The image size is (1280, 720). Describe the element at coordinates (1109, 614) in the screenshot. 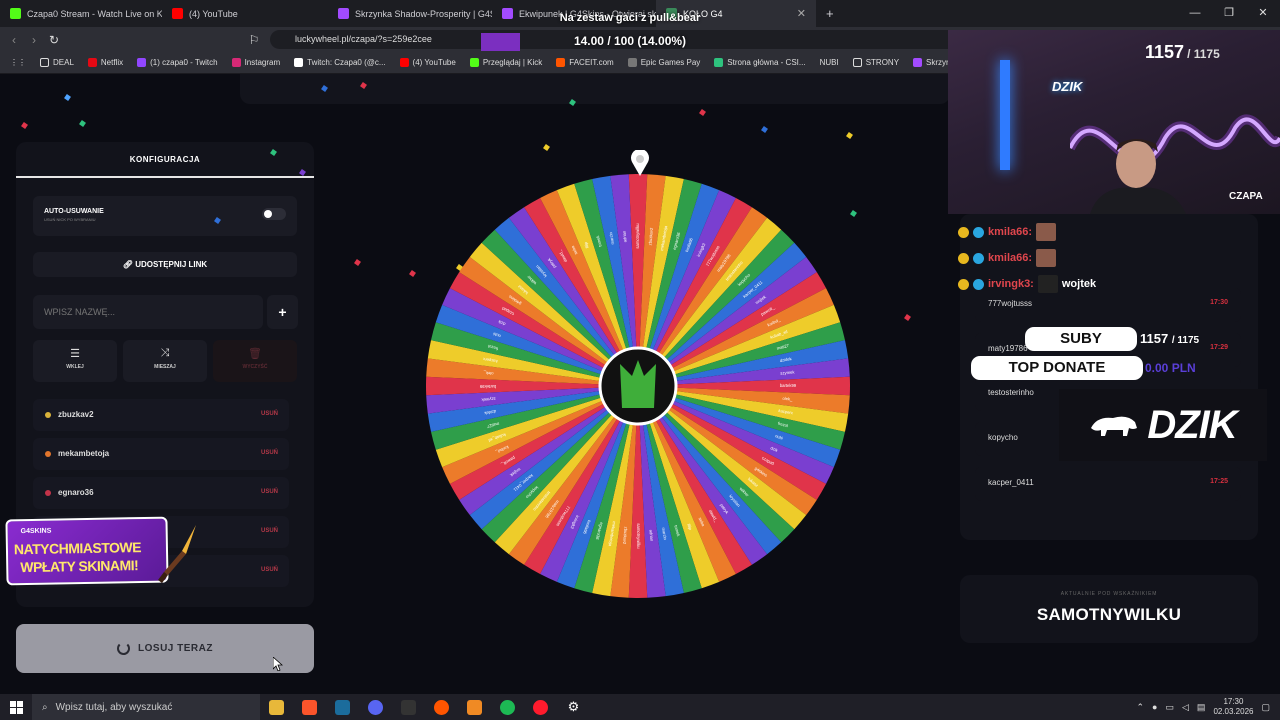

I see `pointer-value: SAMOTNYWILKU` at that location.